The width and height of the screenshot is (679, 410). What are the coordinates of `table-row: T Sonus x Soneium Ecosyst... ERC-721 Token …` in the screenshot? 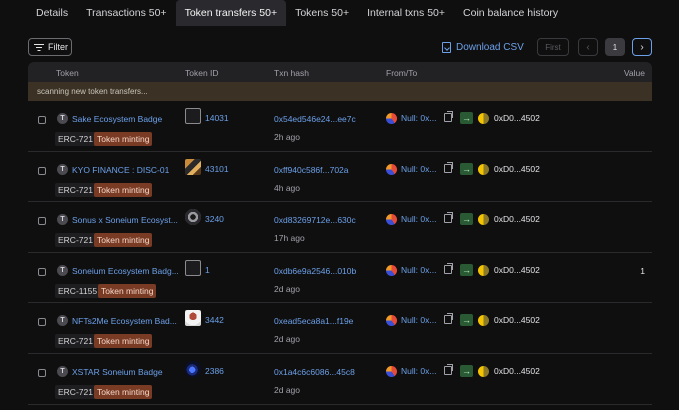 It's located at (340, 227).